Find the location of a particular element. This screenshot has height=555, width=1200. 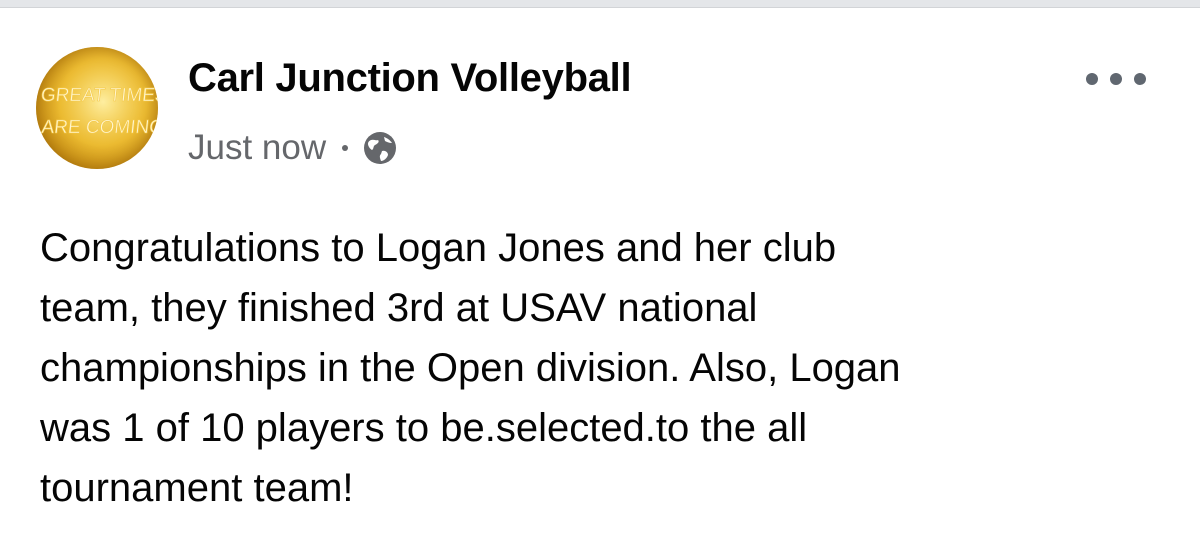

meta-separator-dot is located at coordinates (345, 148).